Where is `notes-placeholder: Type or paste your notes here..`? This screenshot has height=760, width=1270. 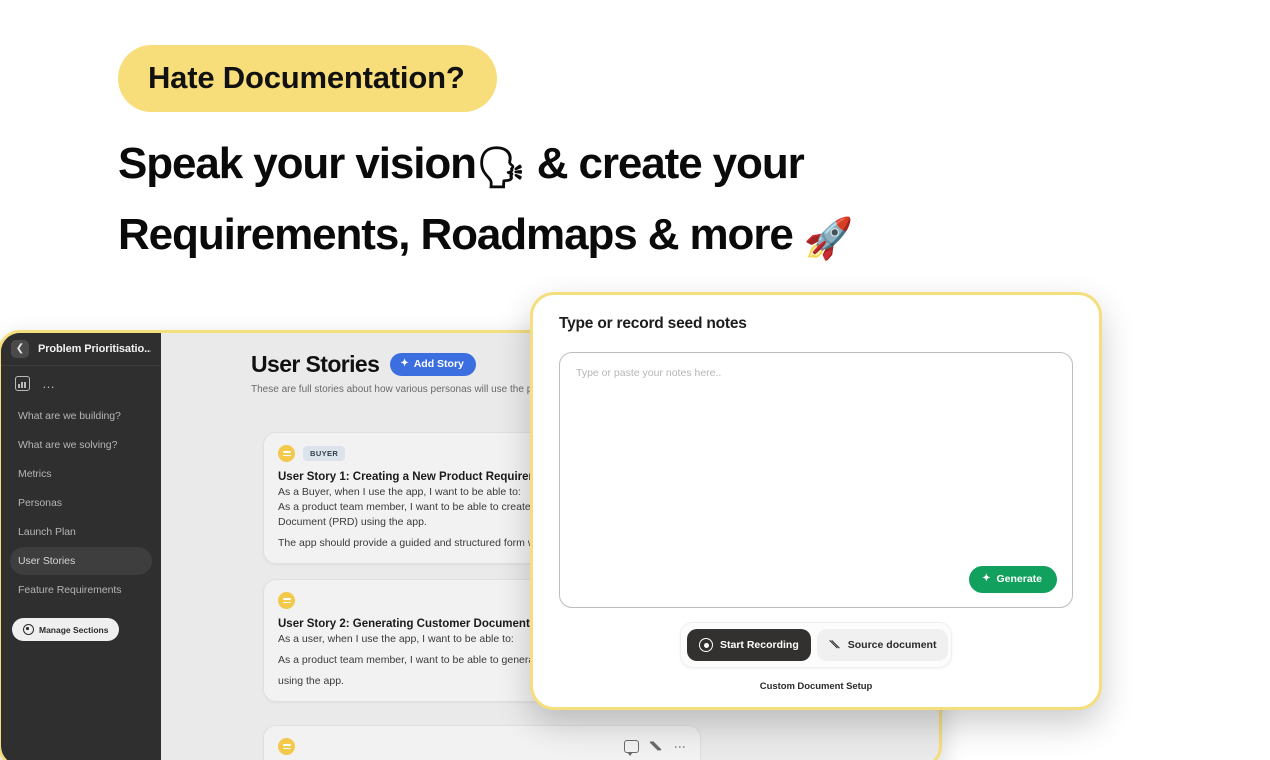 notes-placeholder: Type or paste your notes here.. is located at coordinates (649, 373).